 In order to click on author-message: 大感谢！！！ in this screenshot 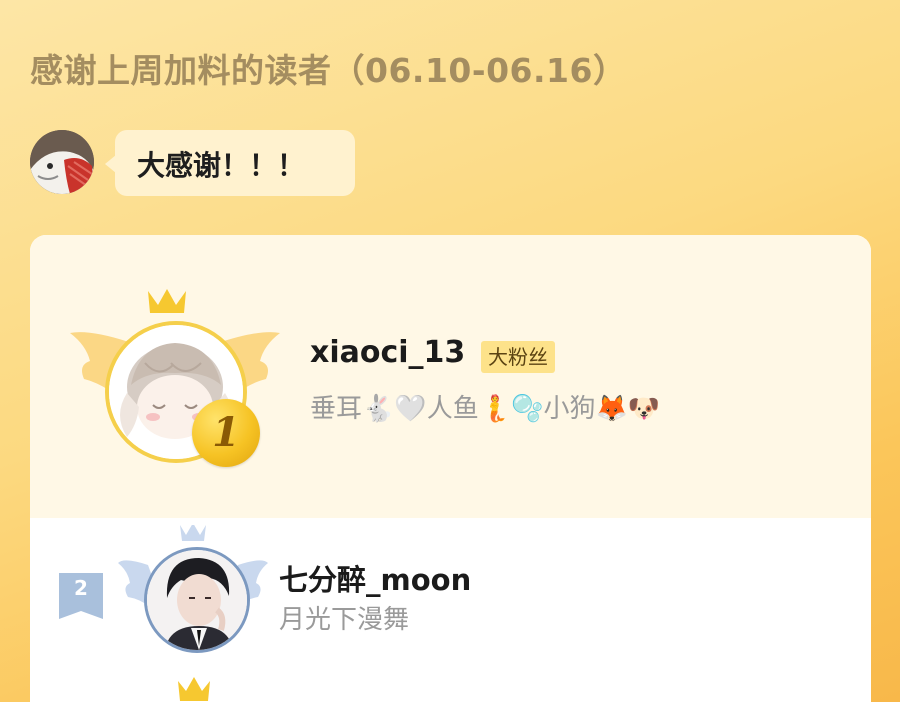, I will do `click(221, 165)`.